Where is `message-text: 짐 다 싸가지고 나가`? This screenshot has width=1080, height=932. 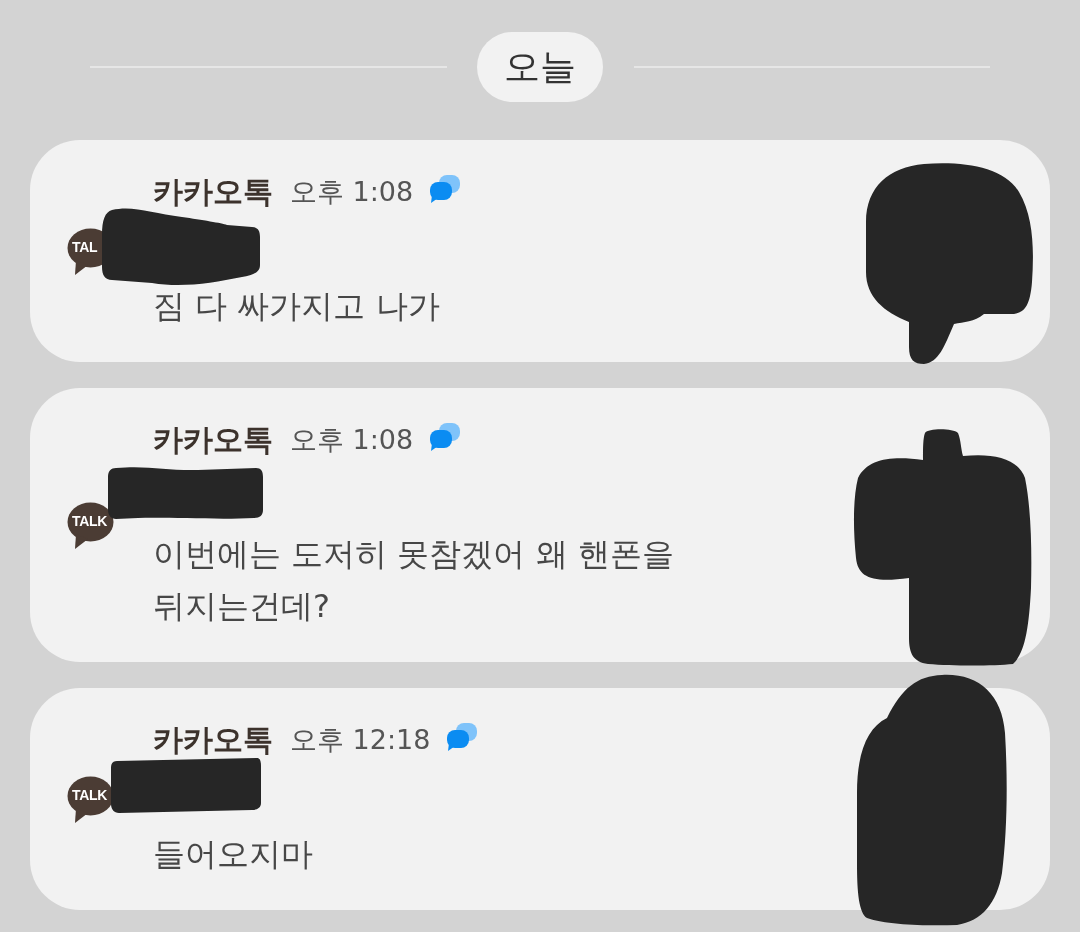
message-text: 짐 다 싸가지고 나가 is located at coordinates (297, 306).